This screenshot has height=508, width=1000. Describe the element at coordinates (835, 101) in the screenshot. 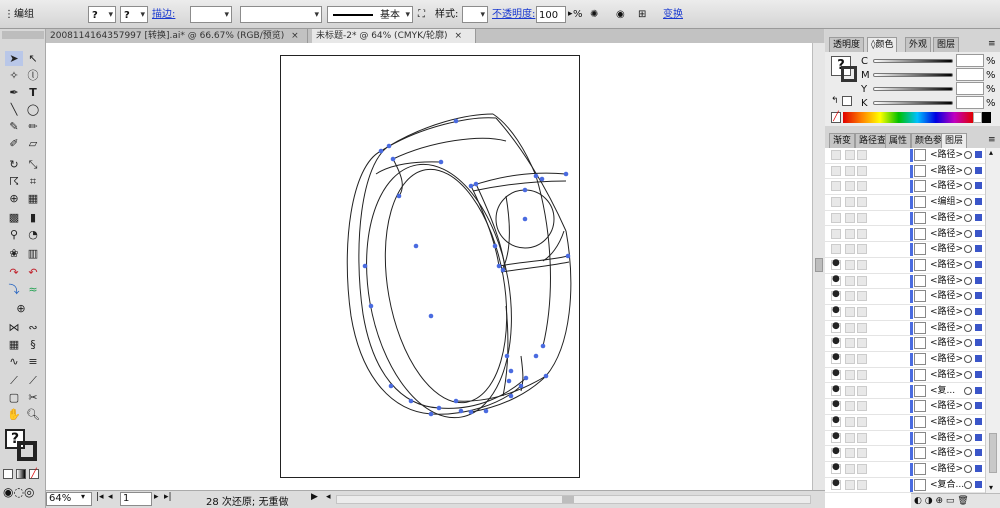

I see `swap-colors-icon: ↰` at that location.